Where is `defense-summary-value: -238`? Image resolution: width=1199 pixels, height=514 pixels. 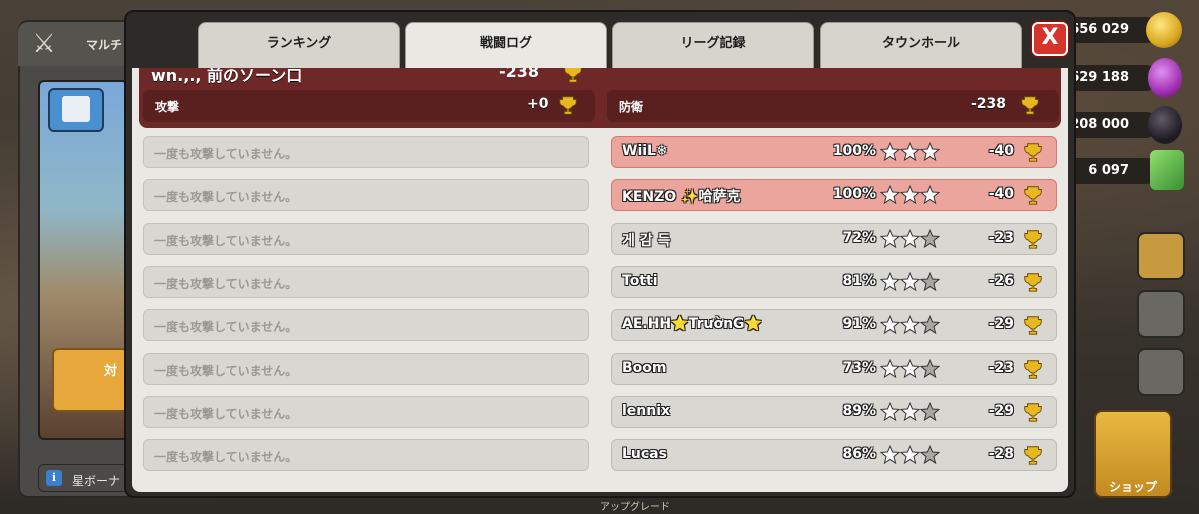
defense-summary-value: -238 is located at coordinates (989, 104).